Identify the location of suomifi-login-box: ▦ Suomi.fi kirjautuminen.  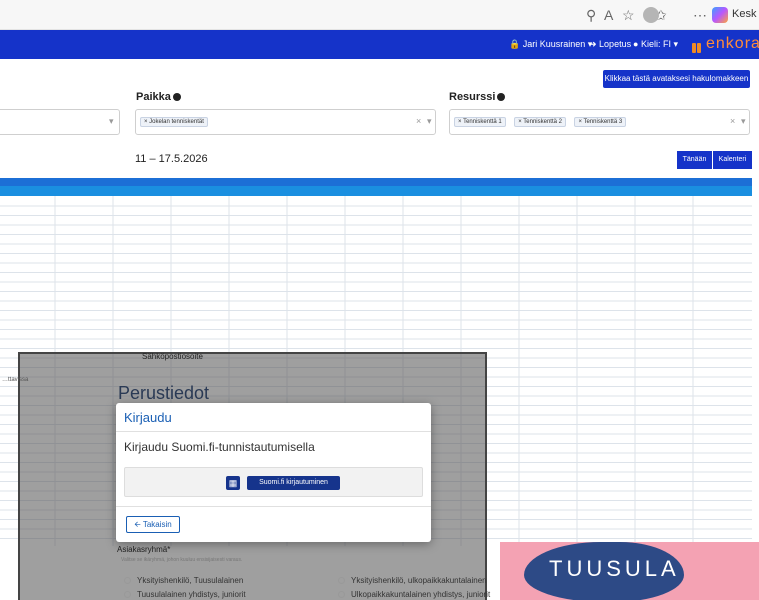
(273, 482).